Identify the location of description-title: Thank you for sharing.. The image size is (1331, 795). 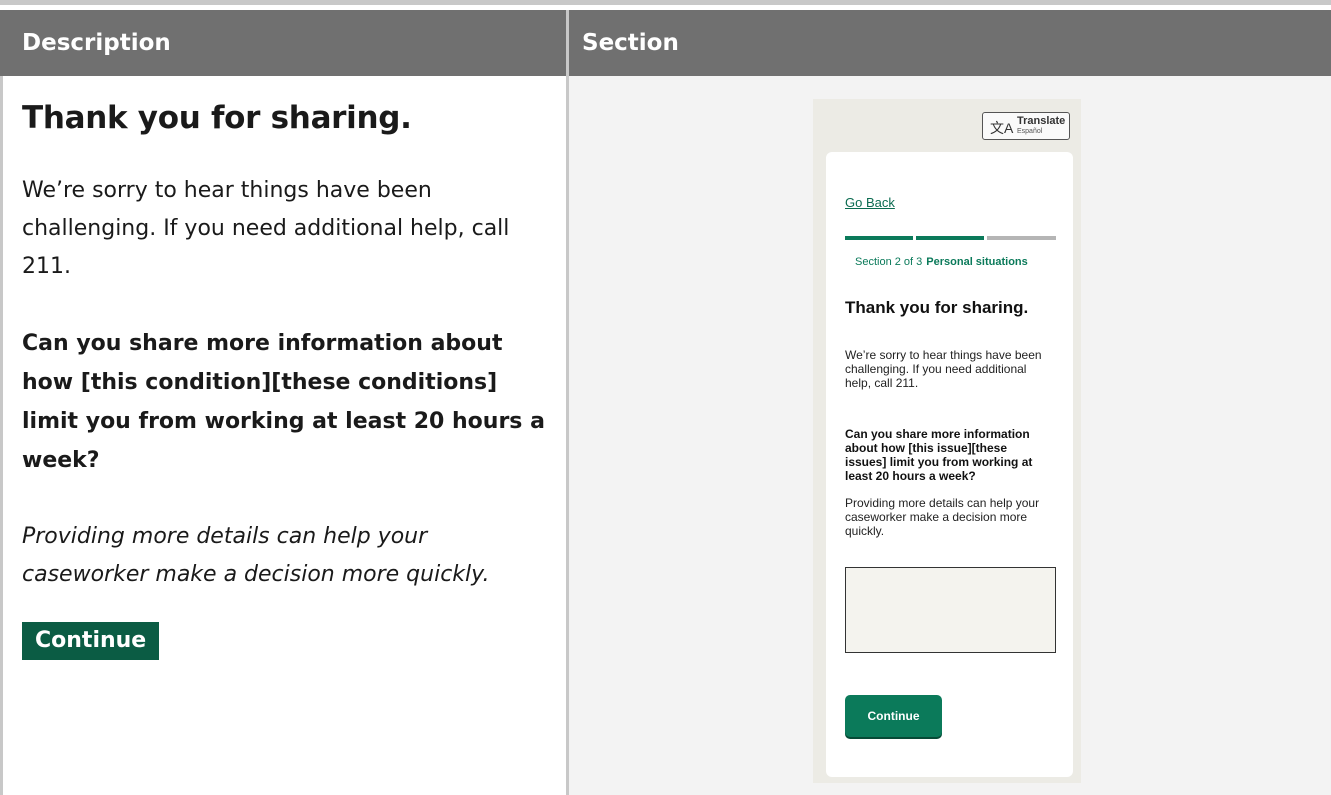
(217, 118).